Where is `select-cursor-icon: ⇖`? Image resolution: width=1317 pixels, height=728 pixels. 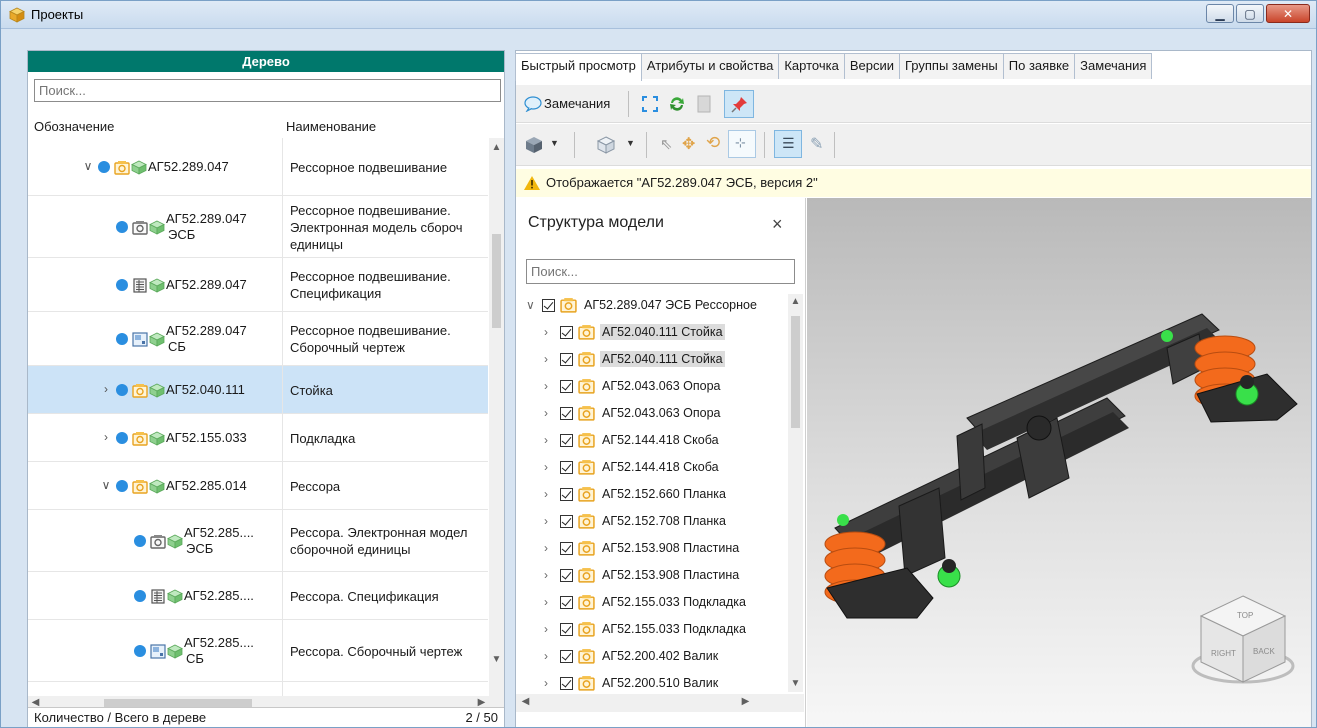 select-cursor-icon: ⇖ is located at coordinates (666, 144).